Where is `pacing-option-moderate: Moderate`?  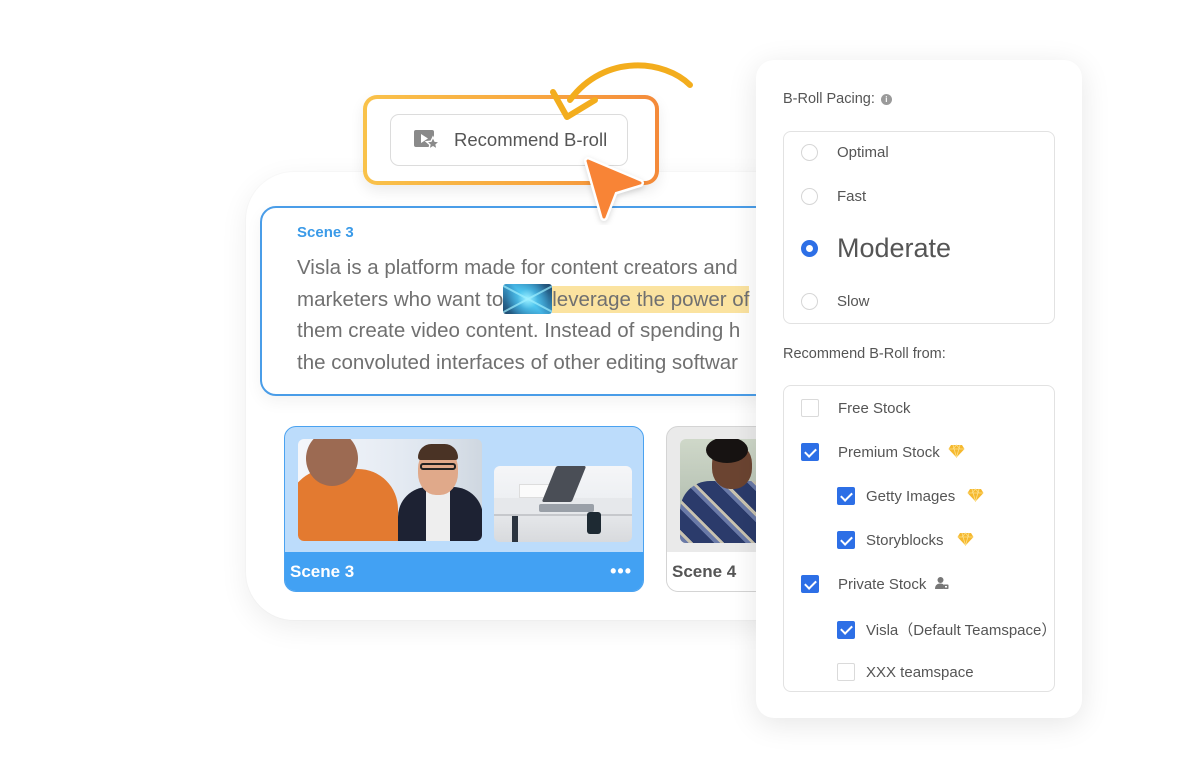 pacing-option-moderate: Moderate is located at coordinates (876, 248).